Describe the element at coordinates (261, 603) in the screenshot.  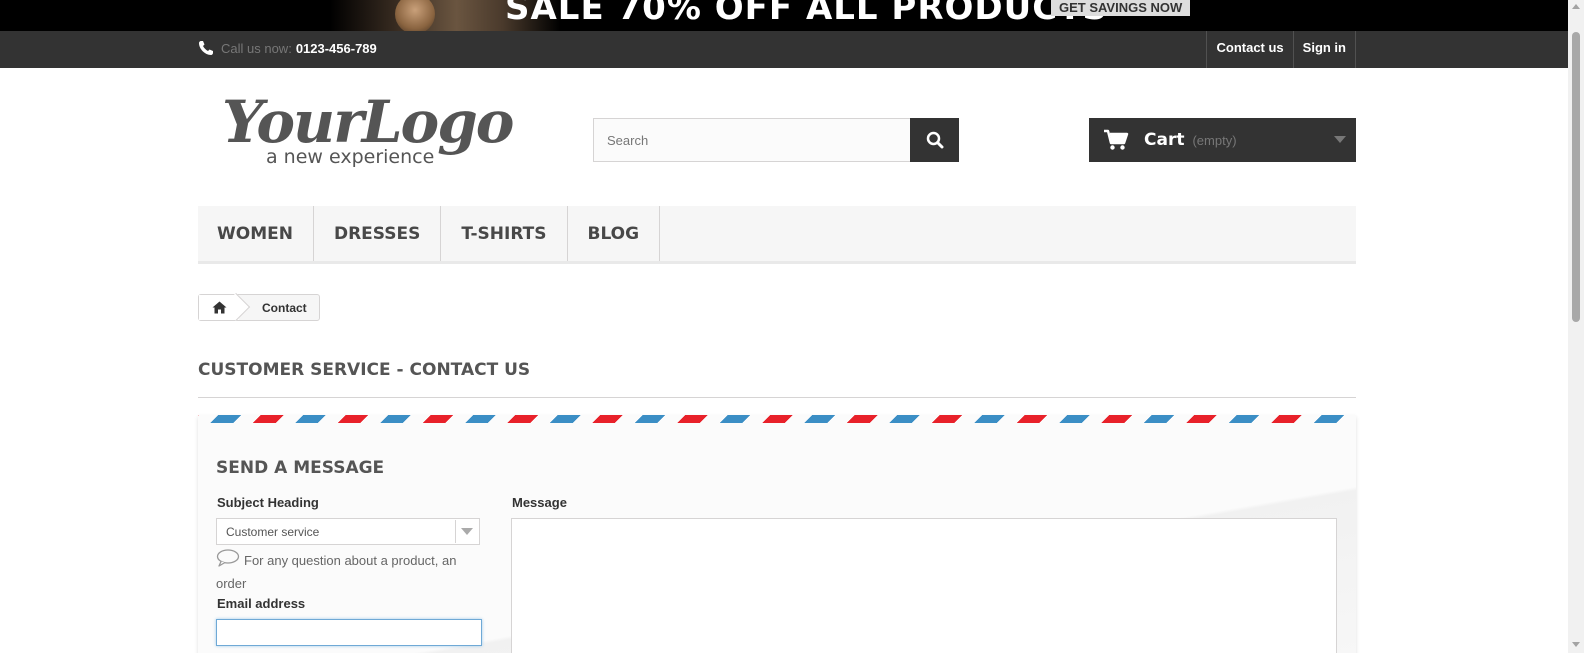
I see `email-address-label: Email address` at that location.